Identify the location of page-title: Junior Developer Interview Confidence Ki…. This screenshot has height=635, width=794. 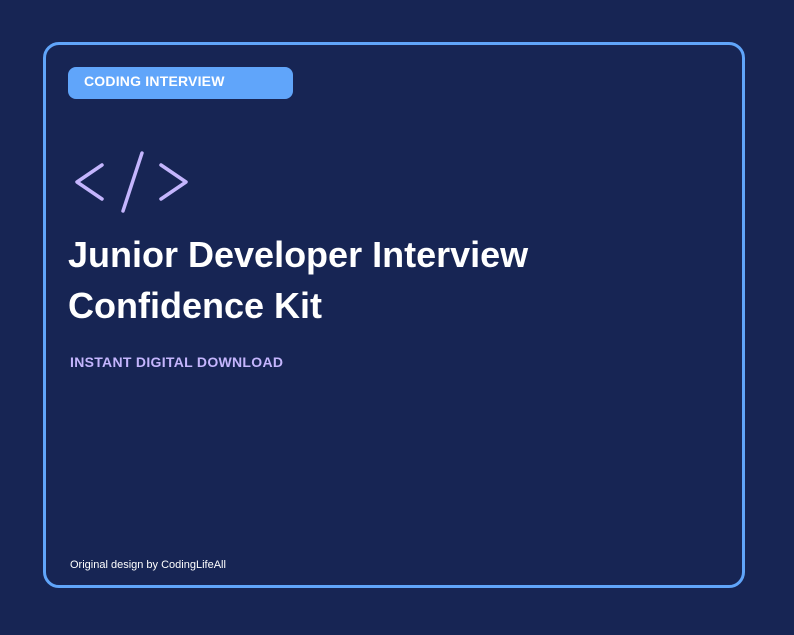
(388, 280).